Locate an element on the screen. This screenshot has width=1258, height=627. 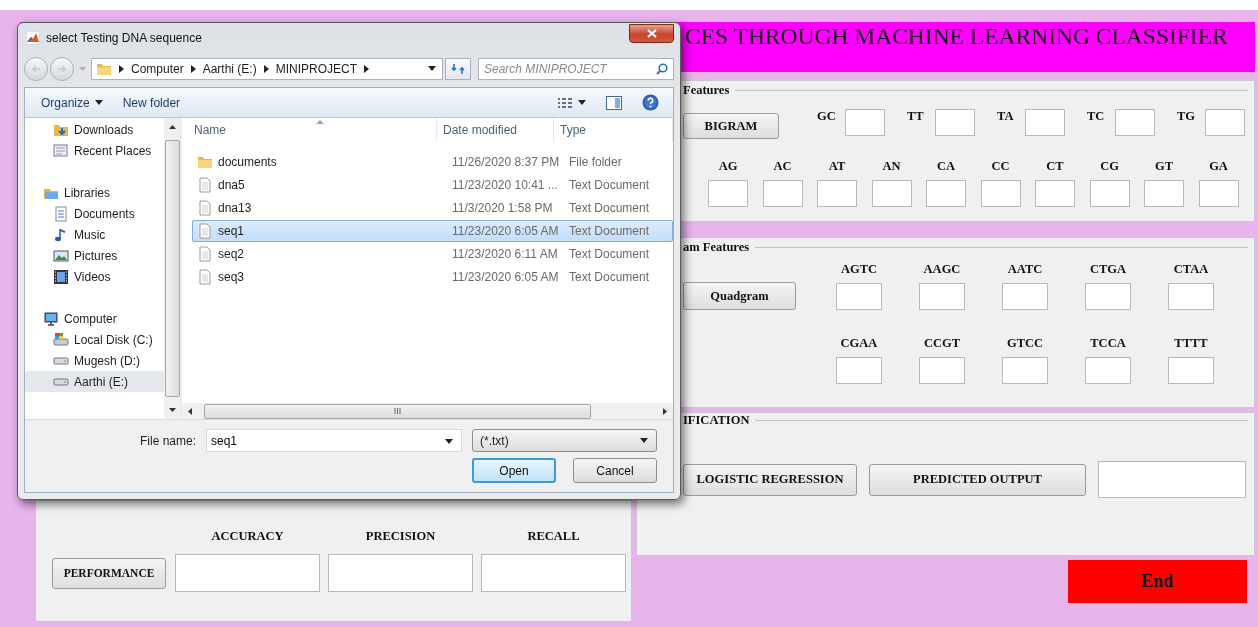
organize-menu: Organize is located at coordinates (72, 102).